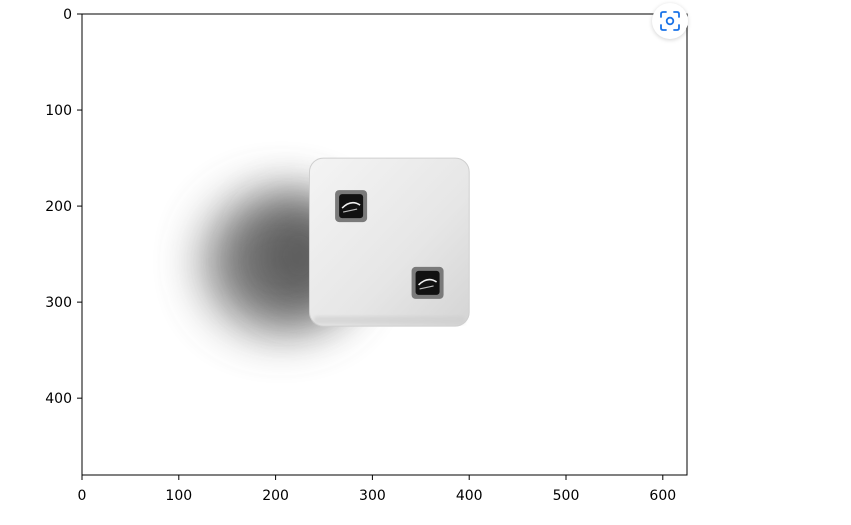 This screenshot has height=525, width=851. I want to click on visual-search-icon, so click(670, 21).